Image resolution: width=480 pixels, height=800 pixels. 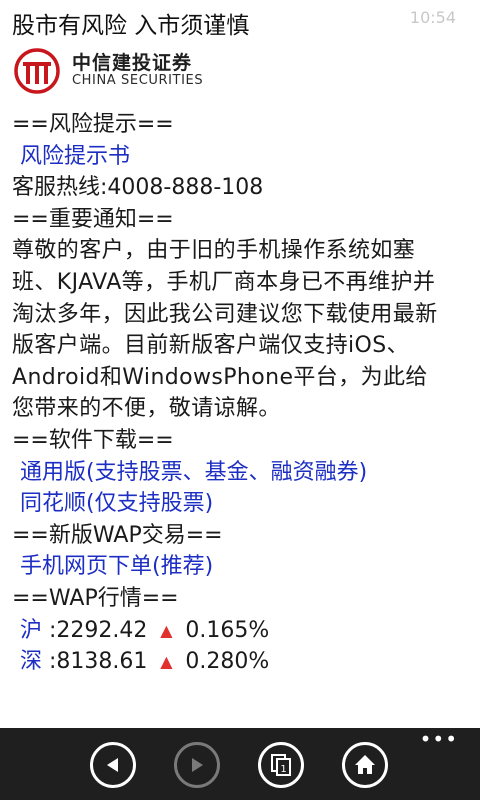 What do you see at coordinates (98, 630) in the screenshot?
I see `quote-value-sh: :2292.42` at bounding box center [98, 630].